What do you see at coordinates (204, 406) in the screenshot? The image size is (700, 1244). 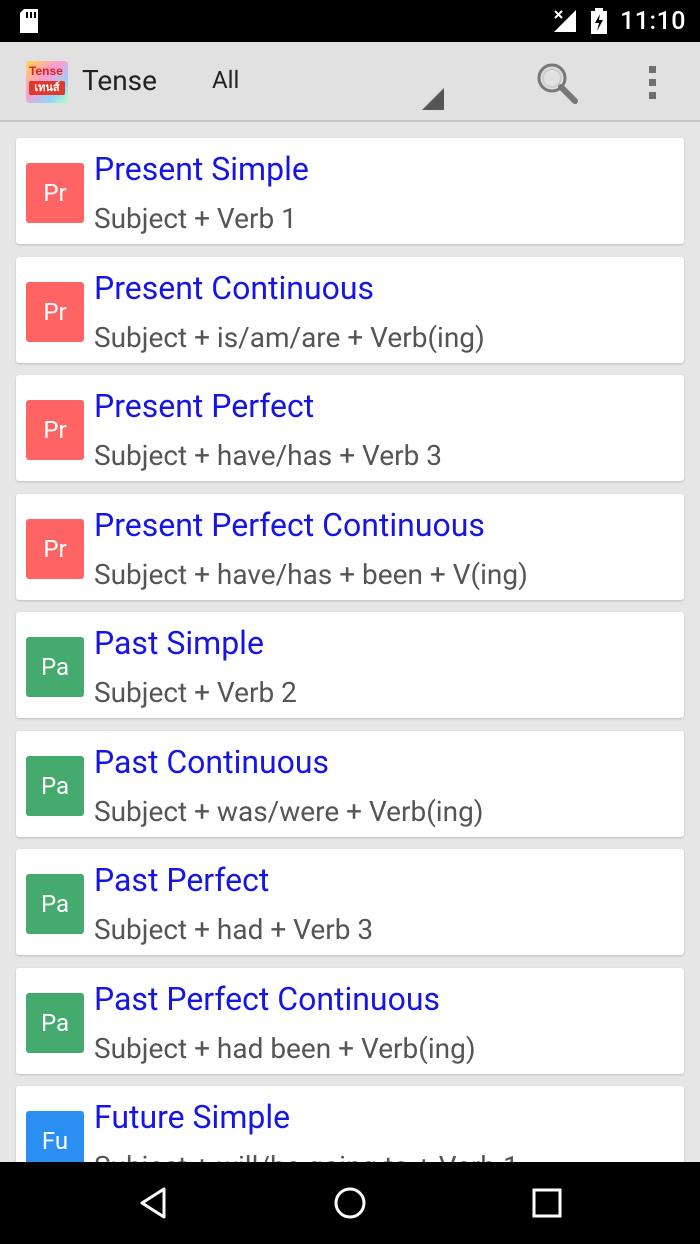 I see `tense-name: Present Perfect` at bounding box center [204, 406].